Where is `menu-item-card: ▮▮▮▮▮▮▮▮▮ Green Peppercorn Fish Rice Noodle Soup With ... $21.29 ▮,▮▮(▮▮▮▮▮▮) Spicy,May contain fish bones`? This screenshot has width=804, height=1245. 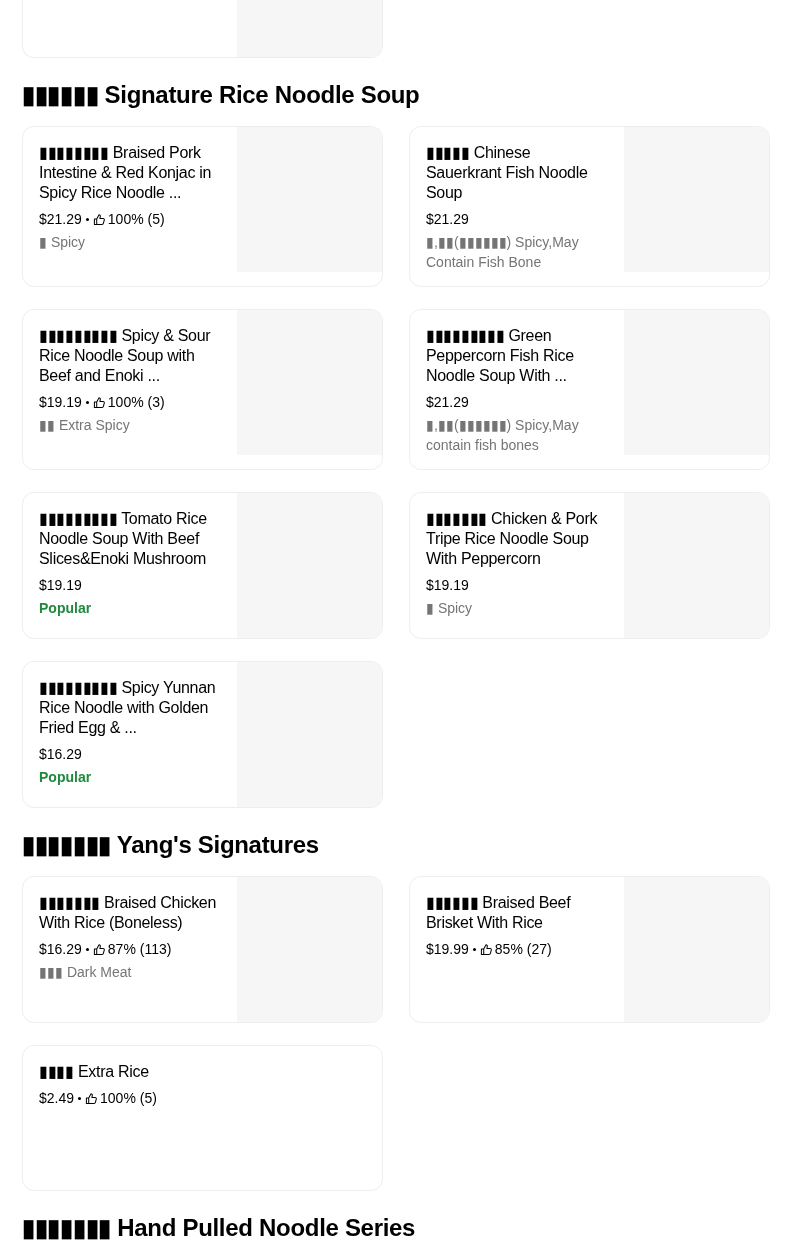
menu-item-card: ▮▮▮▮▮▮▮▮▮ Green Peppercorn Fish Rice Noodle Soup With ... $21.29 ▮,▮▮(▮▮▮▮▮▮) Spicy,May contain fish bones is located at coordinates (589, 389).